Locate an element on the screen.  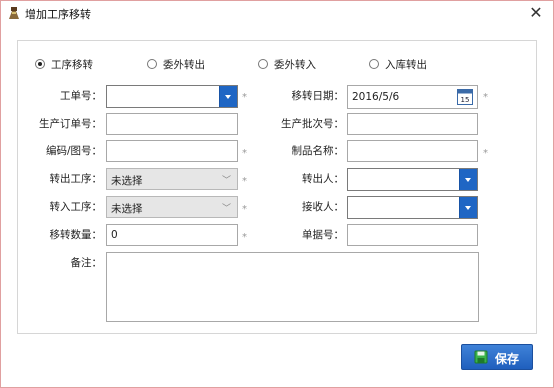
work-order-label: 工单号： is located at coordinates (81, 96).